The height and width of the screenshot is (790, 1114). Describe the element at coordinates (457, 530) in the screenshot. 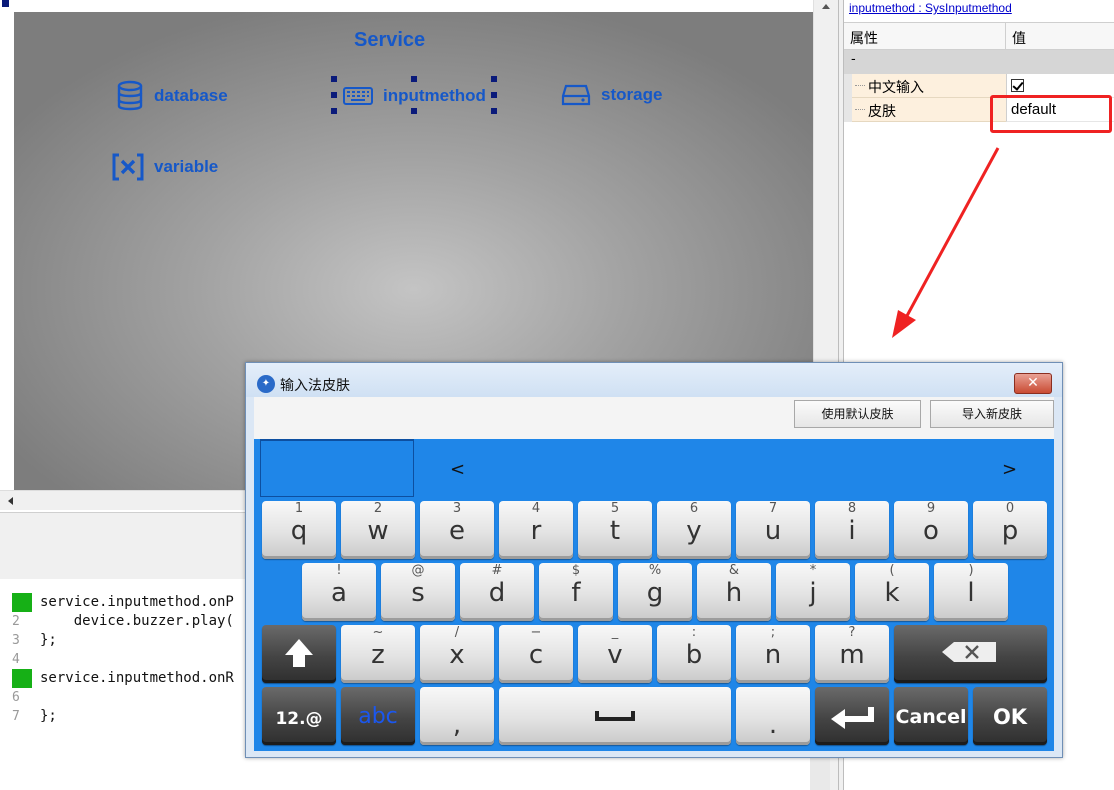

I see `key-e: 3e` at that location.